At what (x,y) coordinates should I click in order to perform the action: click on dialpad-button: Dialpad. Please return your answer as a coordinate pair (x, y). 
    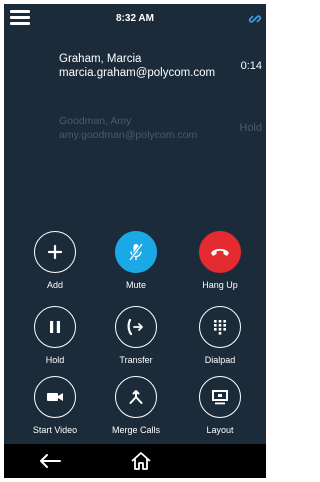
    Looking at the image, I should click on (220, 335).